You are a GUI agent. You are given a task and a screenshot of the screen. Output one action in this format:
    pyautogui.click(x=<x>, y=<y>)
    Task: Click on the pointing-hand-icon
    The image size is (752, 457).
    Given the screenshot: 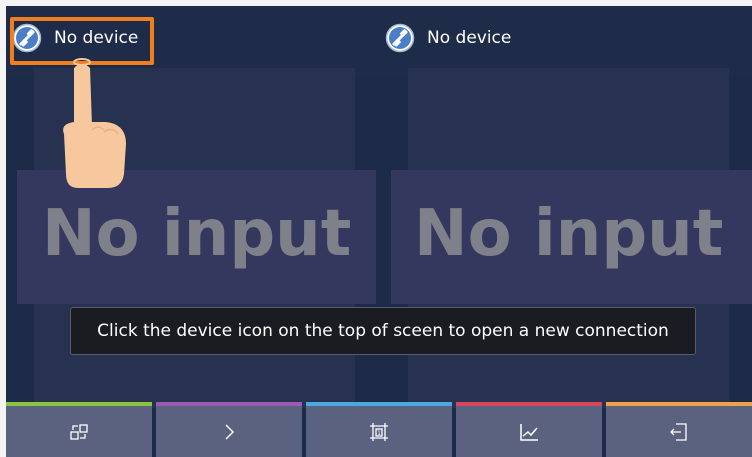 What is the action you would take?
    pyautogui.click(x=94, y=123)
    